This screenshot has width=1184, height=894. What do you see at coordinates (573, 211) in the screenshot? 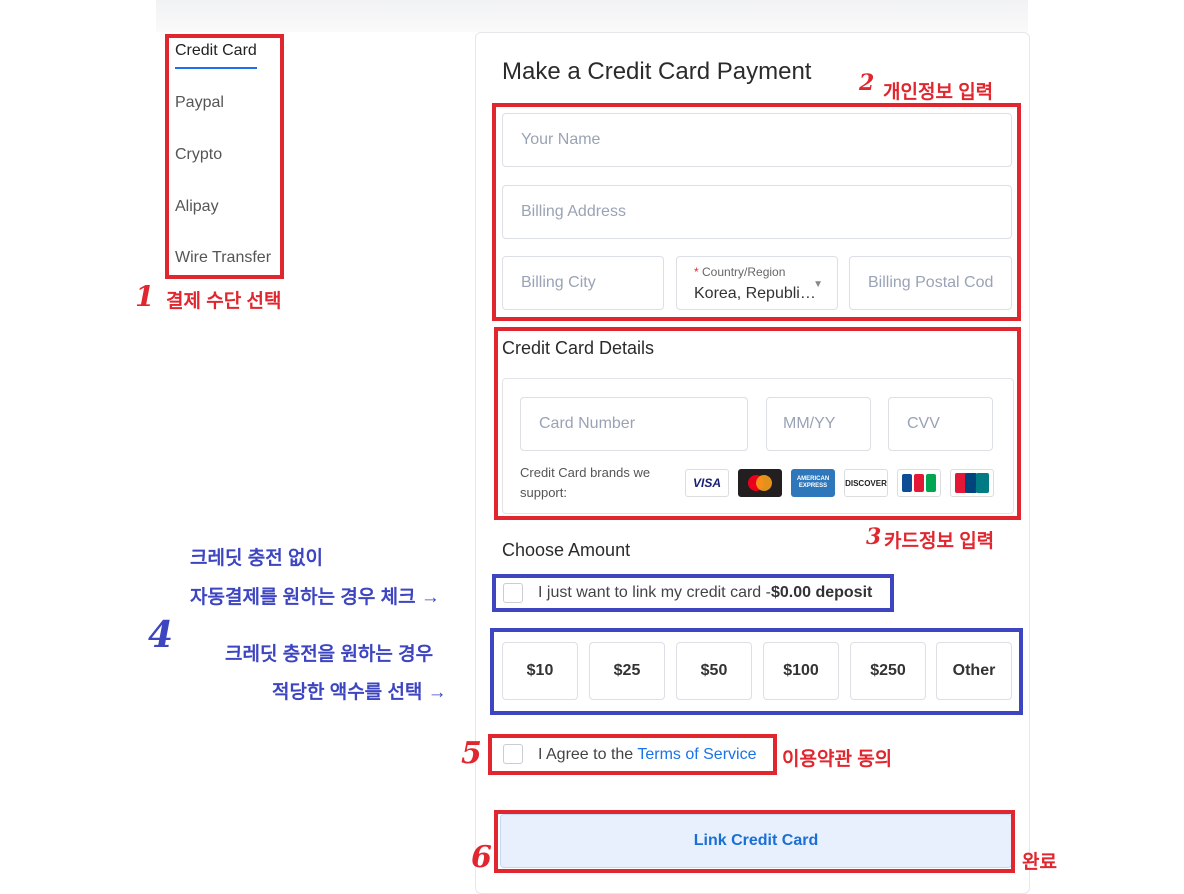
I see `billing-address-placeholder: Billing Address` at bounding box center [573, 211].